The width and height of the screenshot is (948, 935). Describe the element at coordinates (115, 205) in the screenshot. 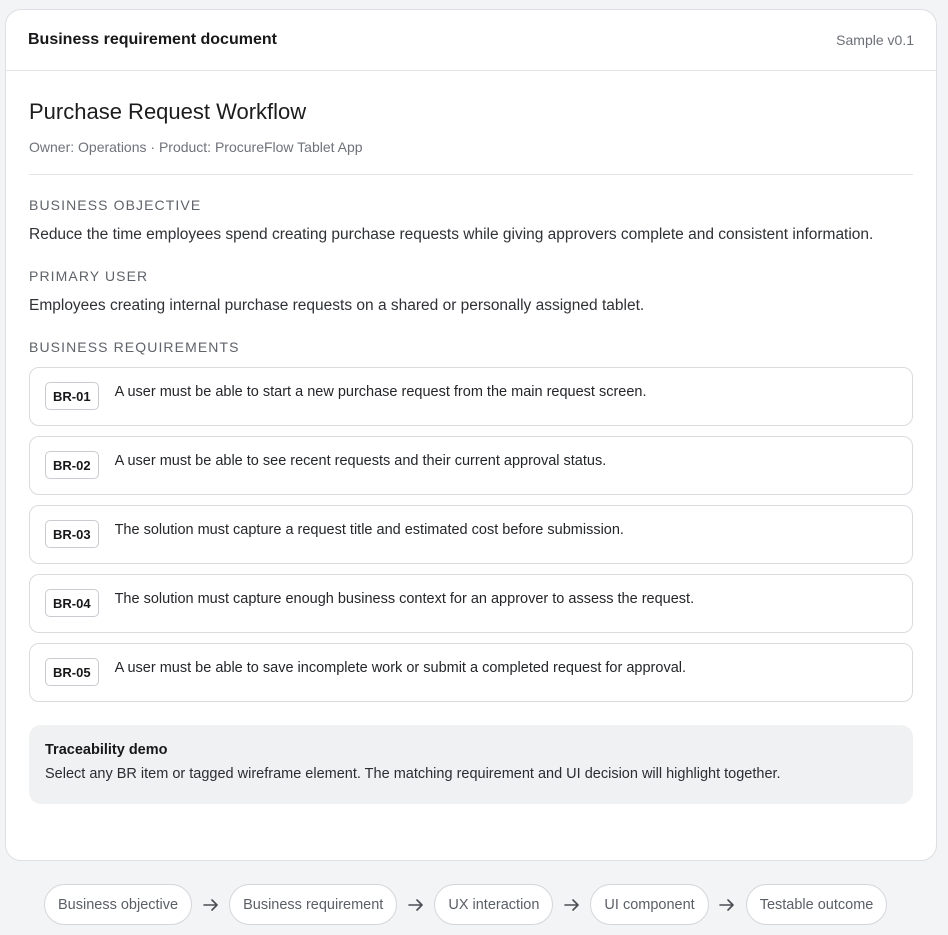

I see `business-objective-label: BUSINESS OBJECTIVE` at that location.